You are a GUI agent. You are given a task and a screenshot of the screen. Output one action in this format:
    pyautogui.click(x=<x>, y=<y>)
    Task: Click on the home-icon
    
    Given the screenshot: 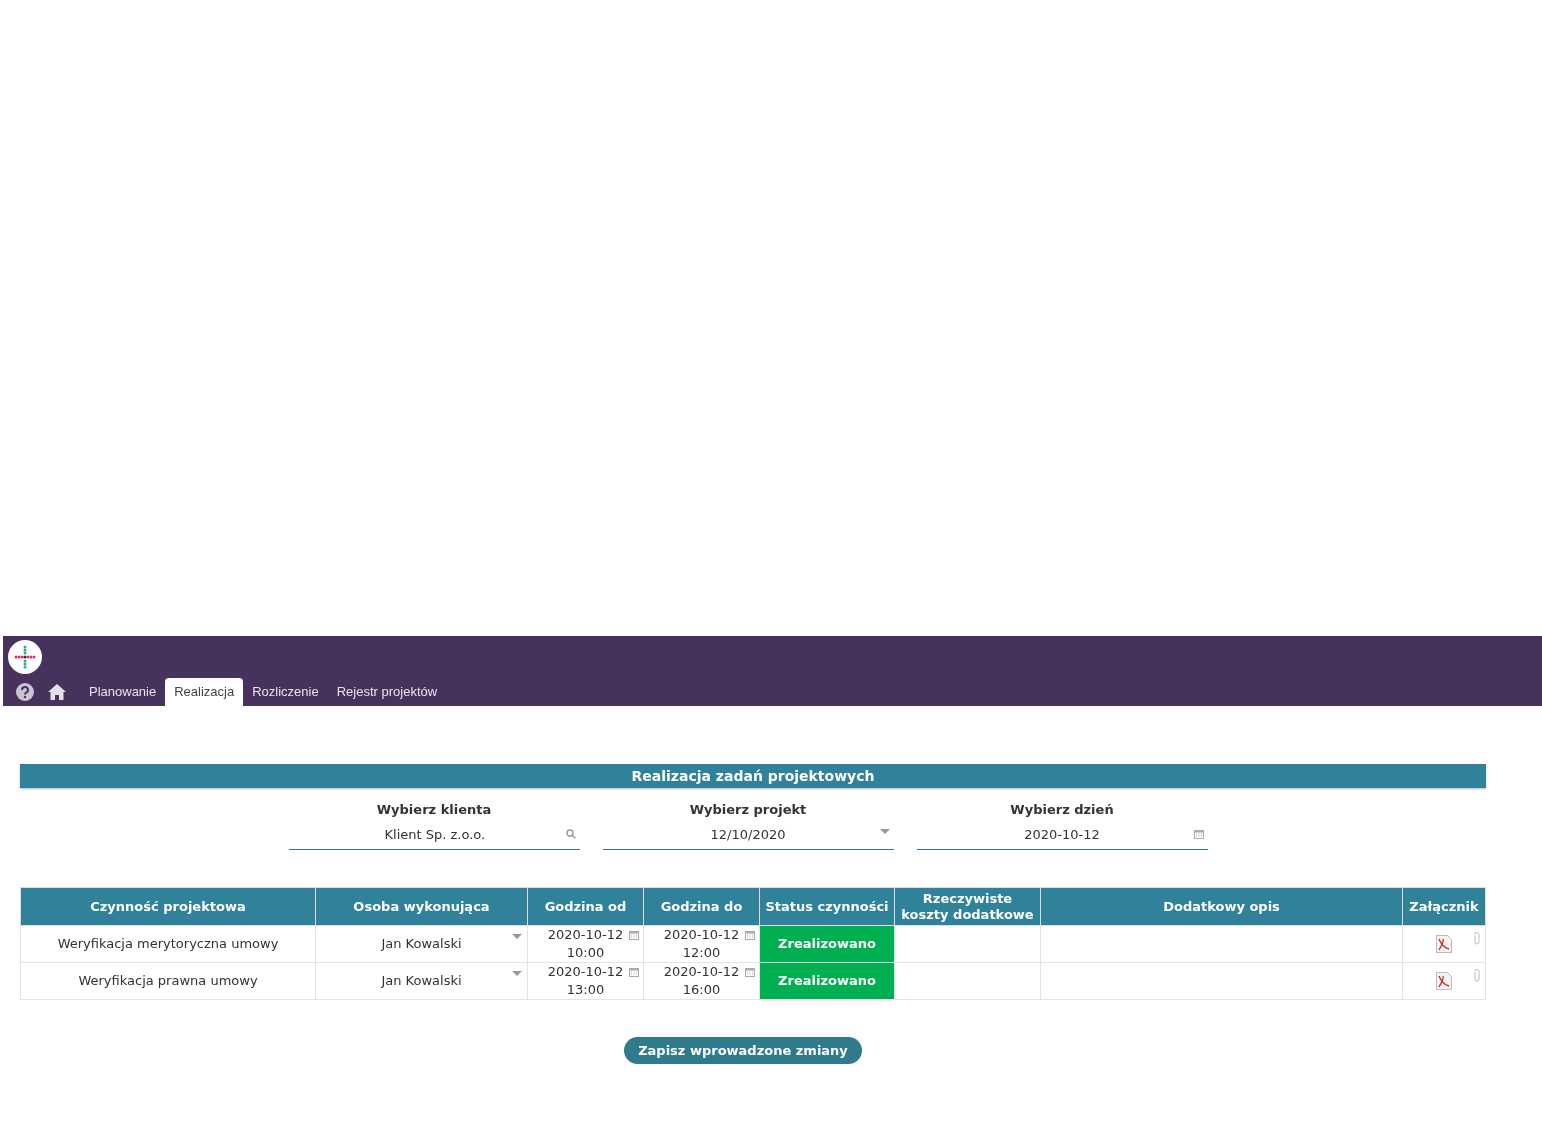 What is the action you would take?
    pyautogui.click(x=57, y=692)
    